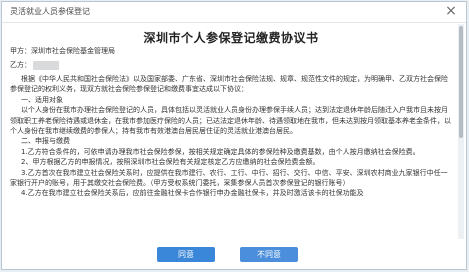 The width and height of the screenshot is (469, 272). I want to click on party-a-line: 甲方：深圳市社会保险基金管理局, so click(62, 51).